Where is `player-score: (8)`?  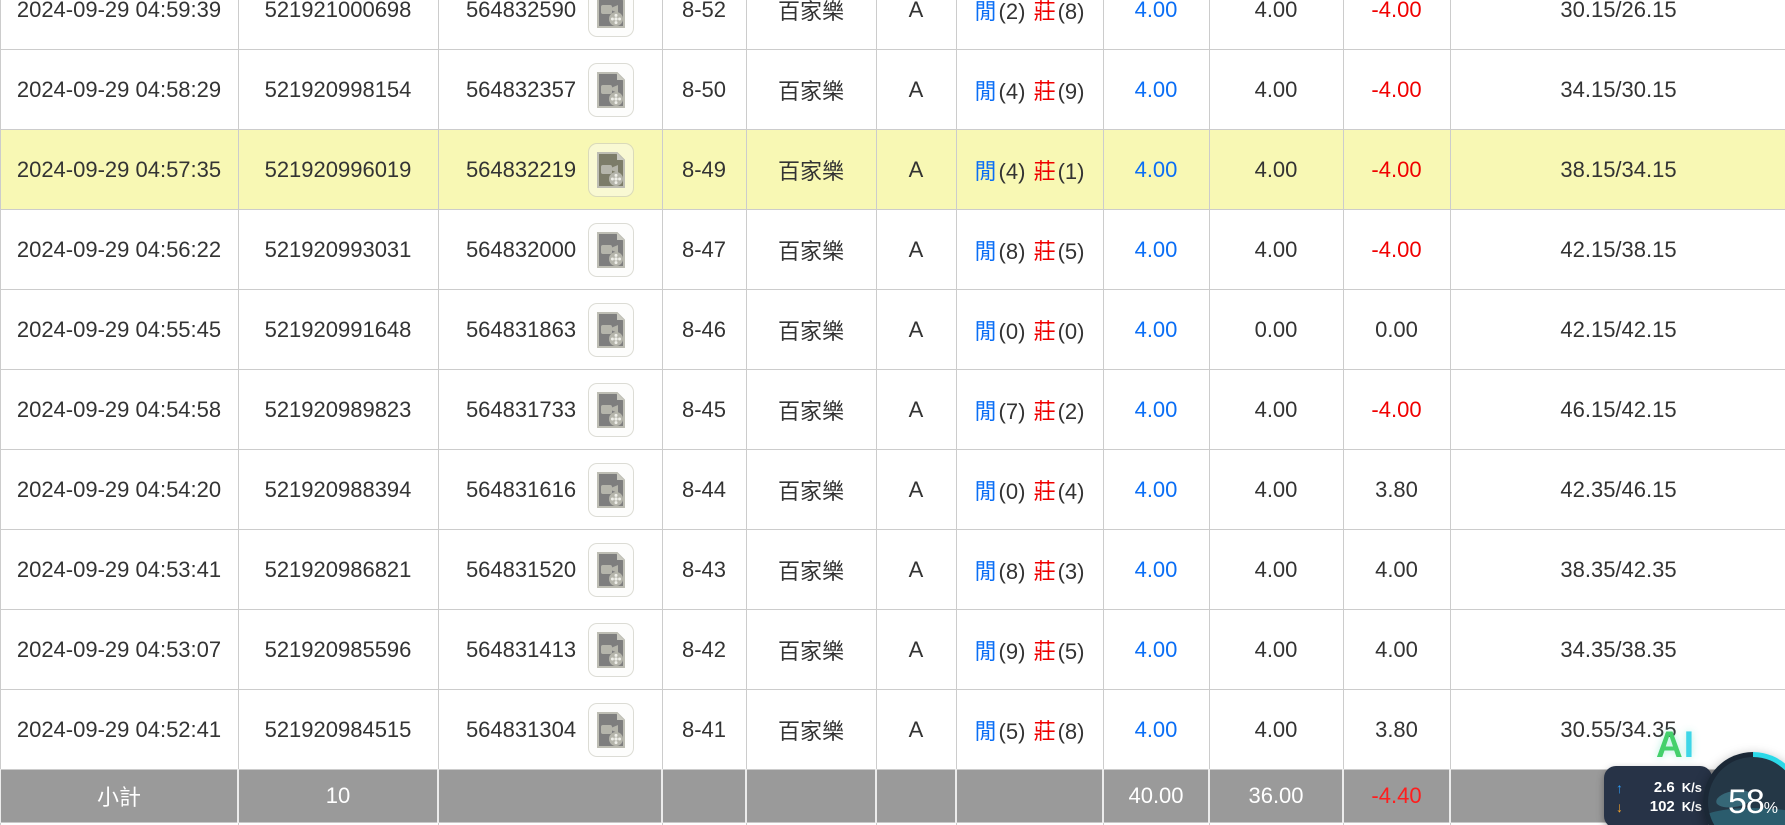
player-score: (8) is located at coordinates (1012, 251).